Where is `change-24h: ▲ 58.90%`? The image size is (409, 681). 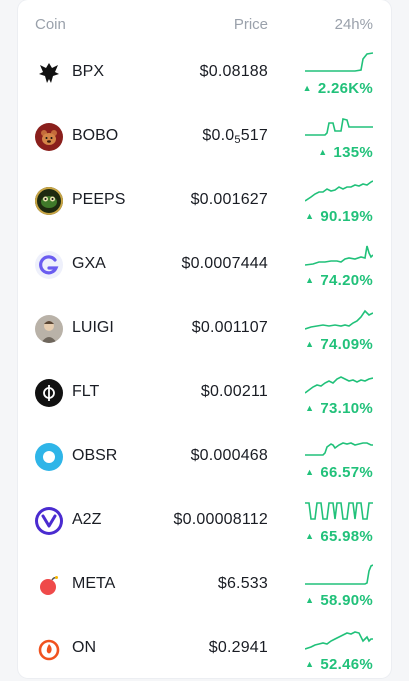 change-24h: ▲ 58.90% is located at coordinates (339, 600).